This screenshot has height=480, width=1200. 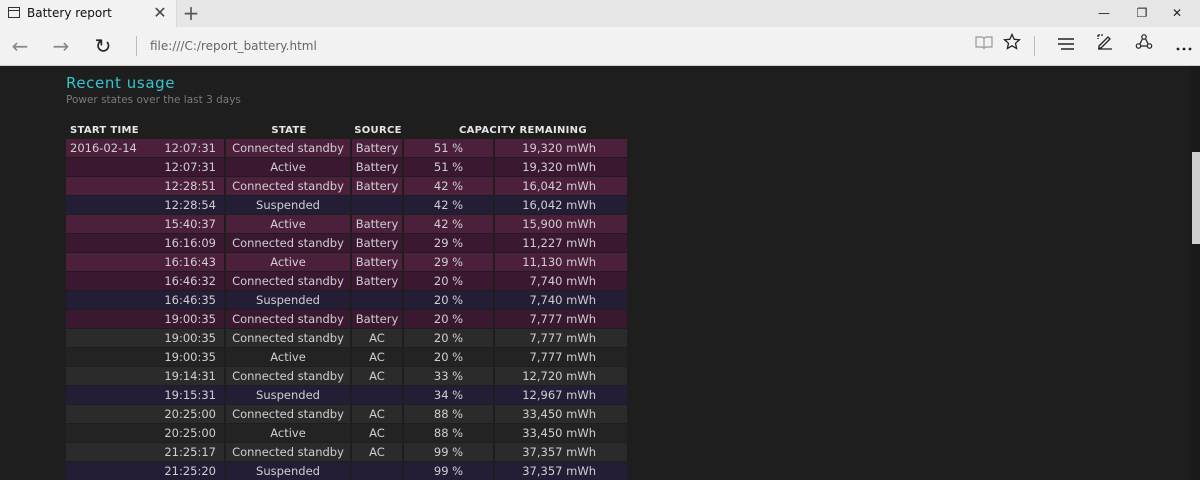 I want to click on share-icon, so click(x=1144, y=46).